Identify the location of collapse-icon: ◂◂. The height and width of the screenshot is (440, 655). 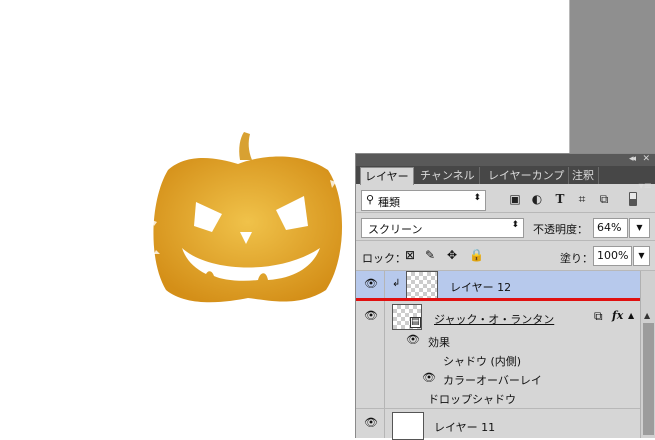
(632, 159).